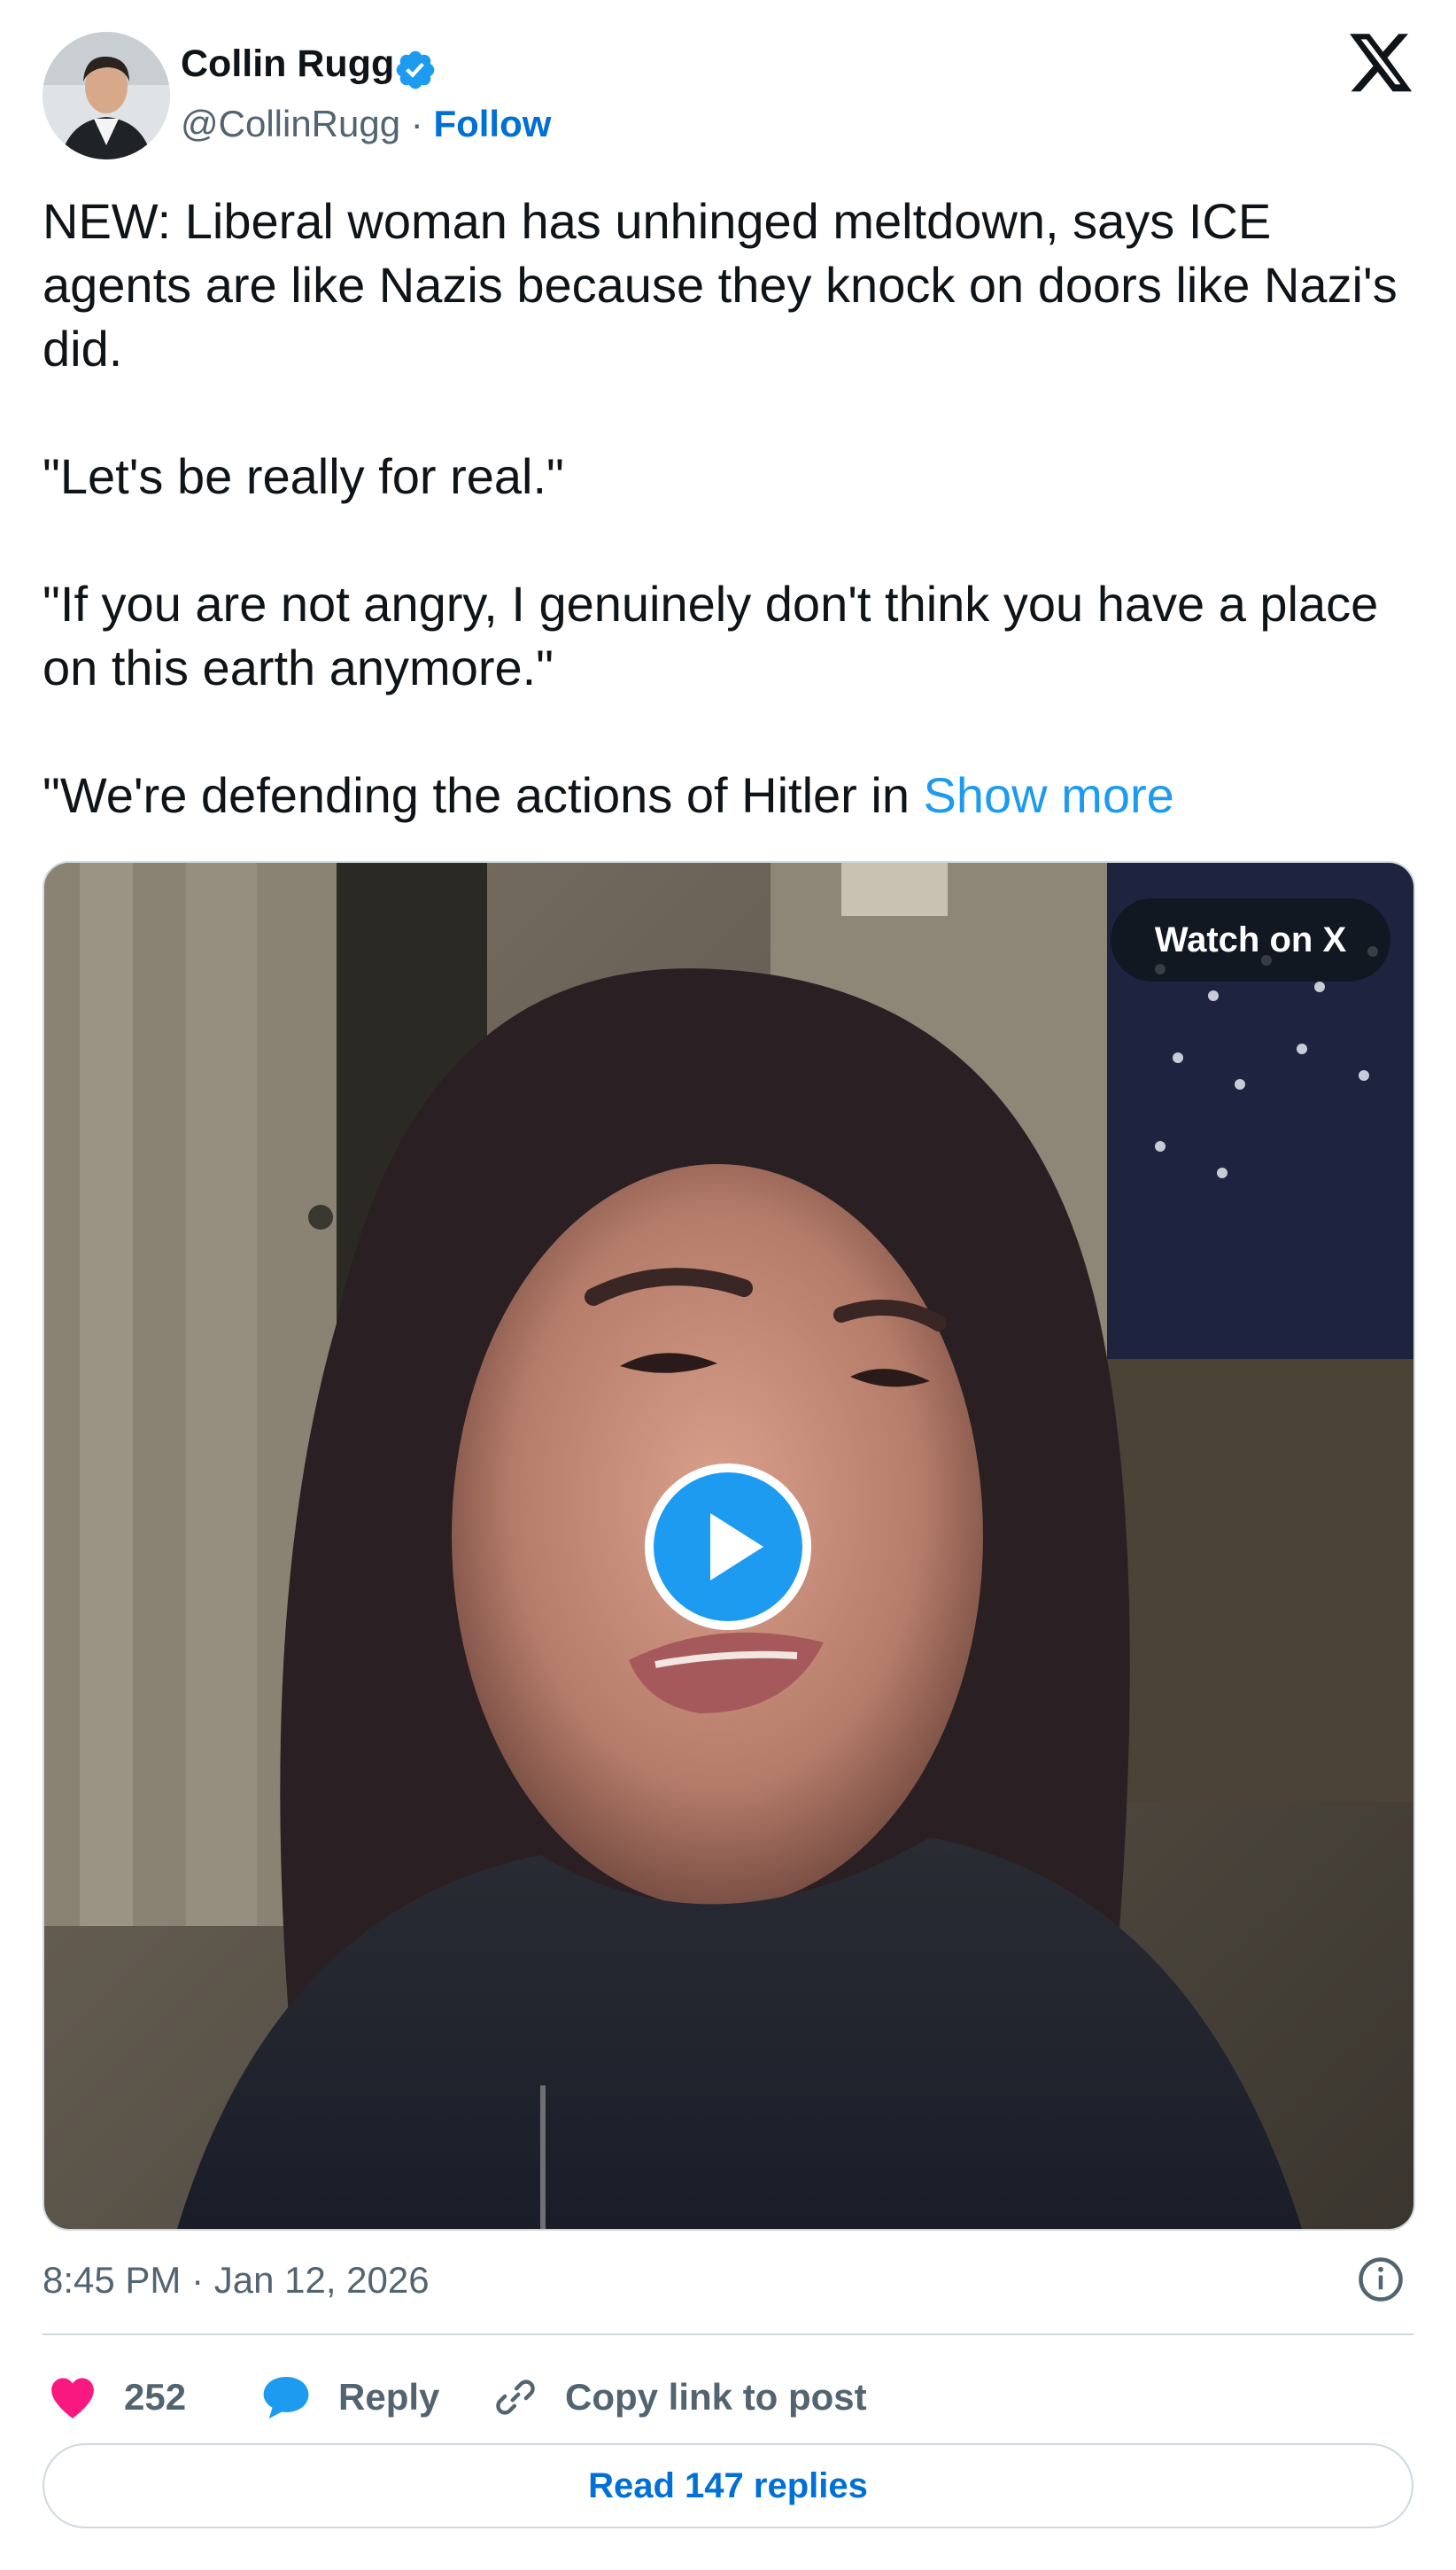 The width and height of the screenshot is (1456, 2570). Describe the element at coordinates (236, 2280) in the screenshot. I see `post-timestamp: 8:45 PM · Jan 12, 2026` at that location.